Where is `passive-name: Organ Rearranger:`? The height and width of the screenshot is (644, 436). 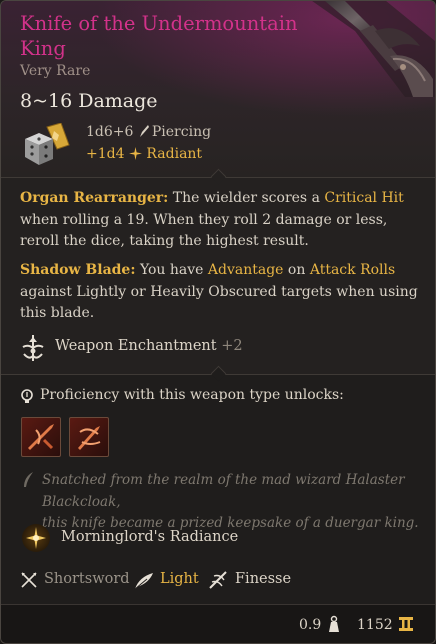 passive-name: Organ Rearranger: is located at coordinates (94, 198).